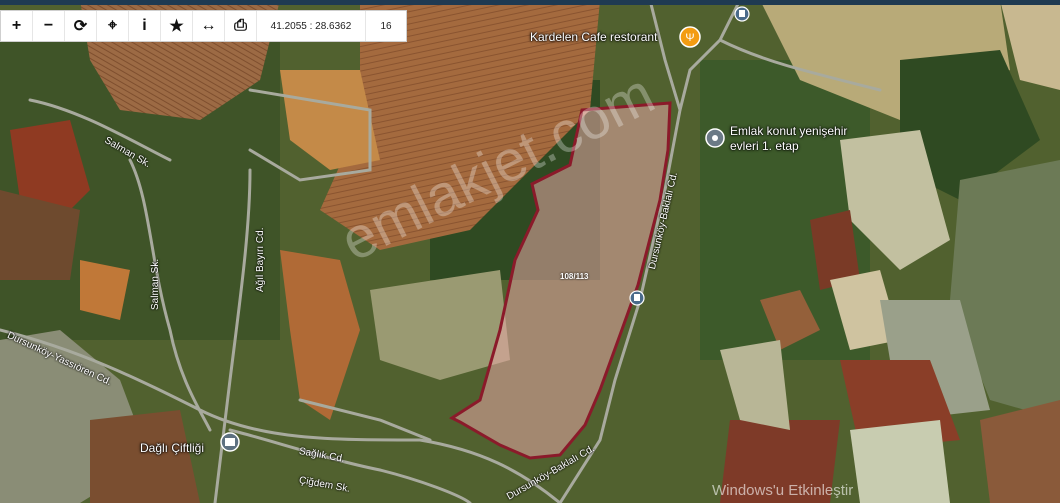  What do you see at coordinates (81, 26) in the screenshot?
I see `refresh-icon: ⟳` at bounding box center [81, 26].